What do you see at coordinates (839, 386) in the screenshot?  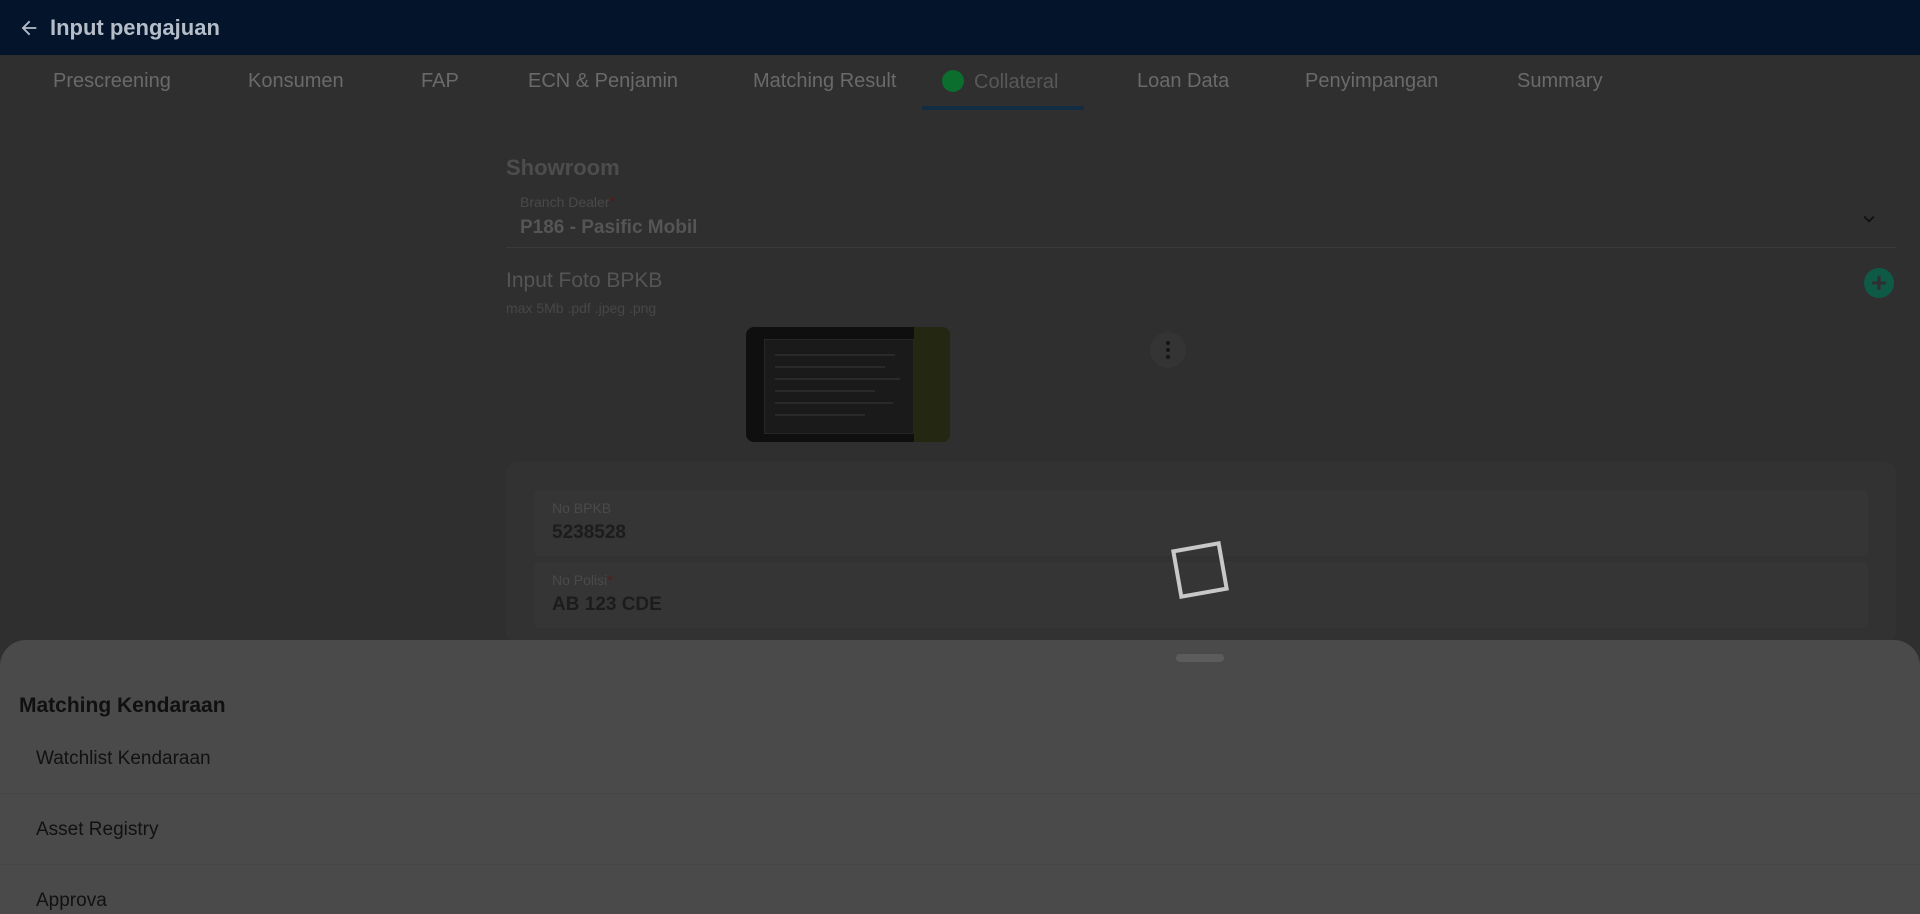 I see `document-image` at bounding box center [839, 386].